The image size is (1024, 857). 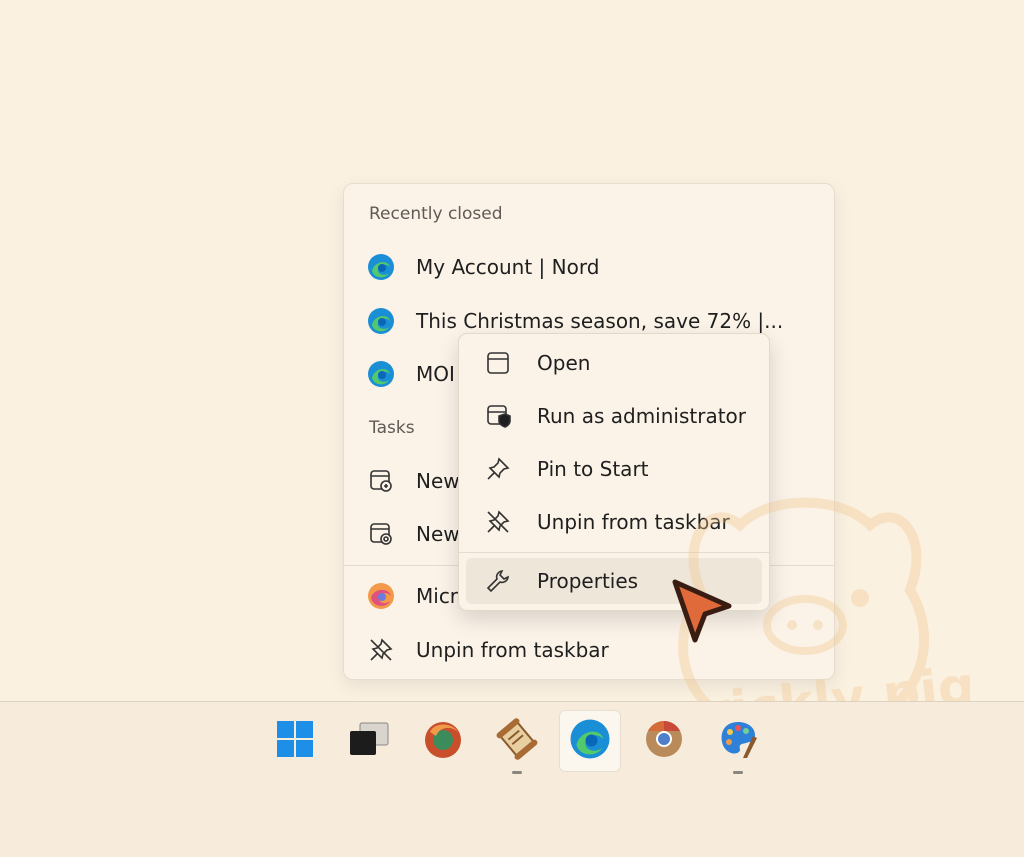 I want to click on menu-item-label: Pin to Start, so click(x=593, y=469).